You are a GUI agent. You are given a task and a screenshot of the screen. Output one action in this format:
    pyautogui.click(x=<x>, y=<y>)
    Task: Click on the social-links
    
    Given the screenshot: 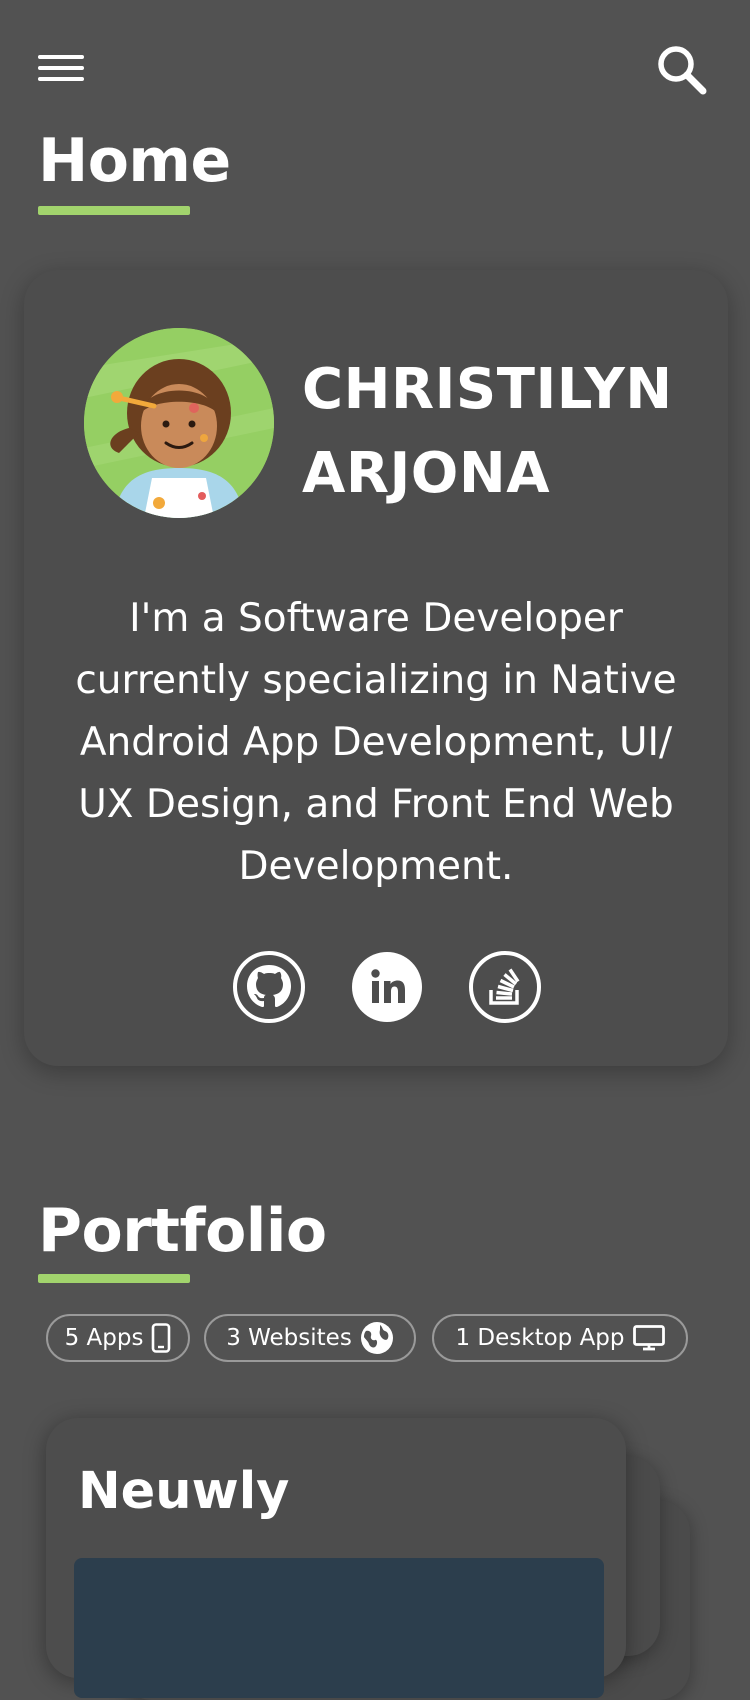 What is the action you would take?
    pyautogui.click(x=388, y=988)
    